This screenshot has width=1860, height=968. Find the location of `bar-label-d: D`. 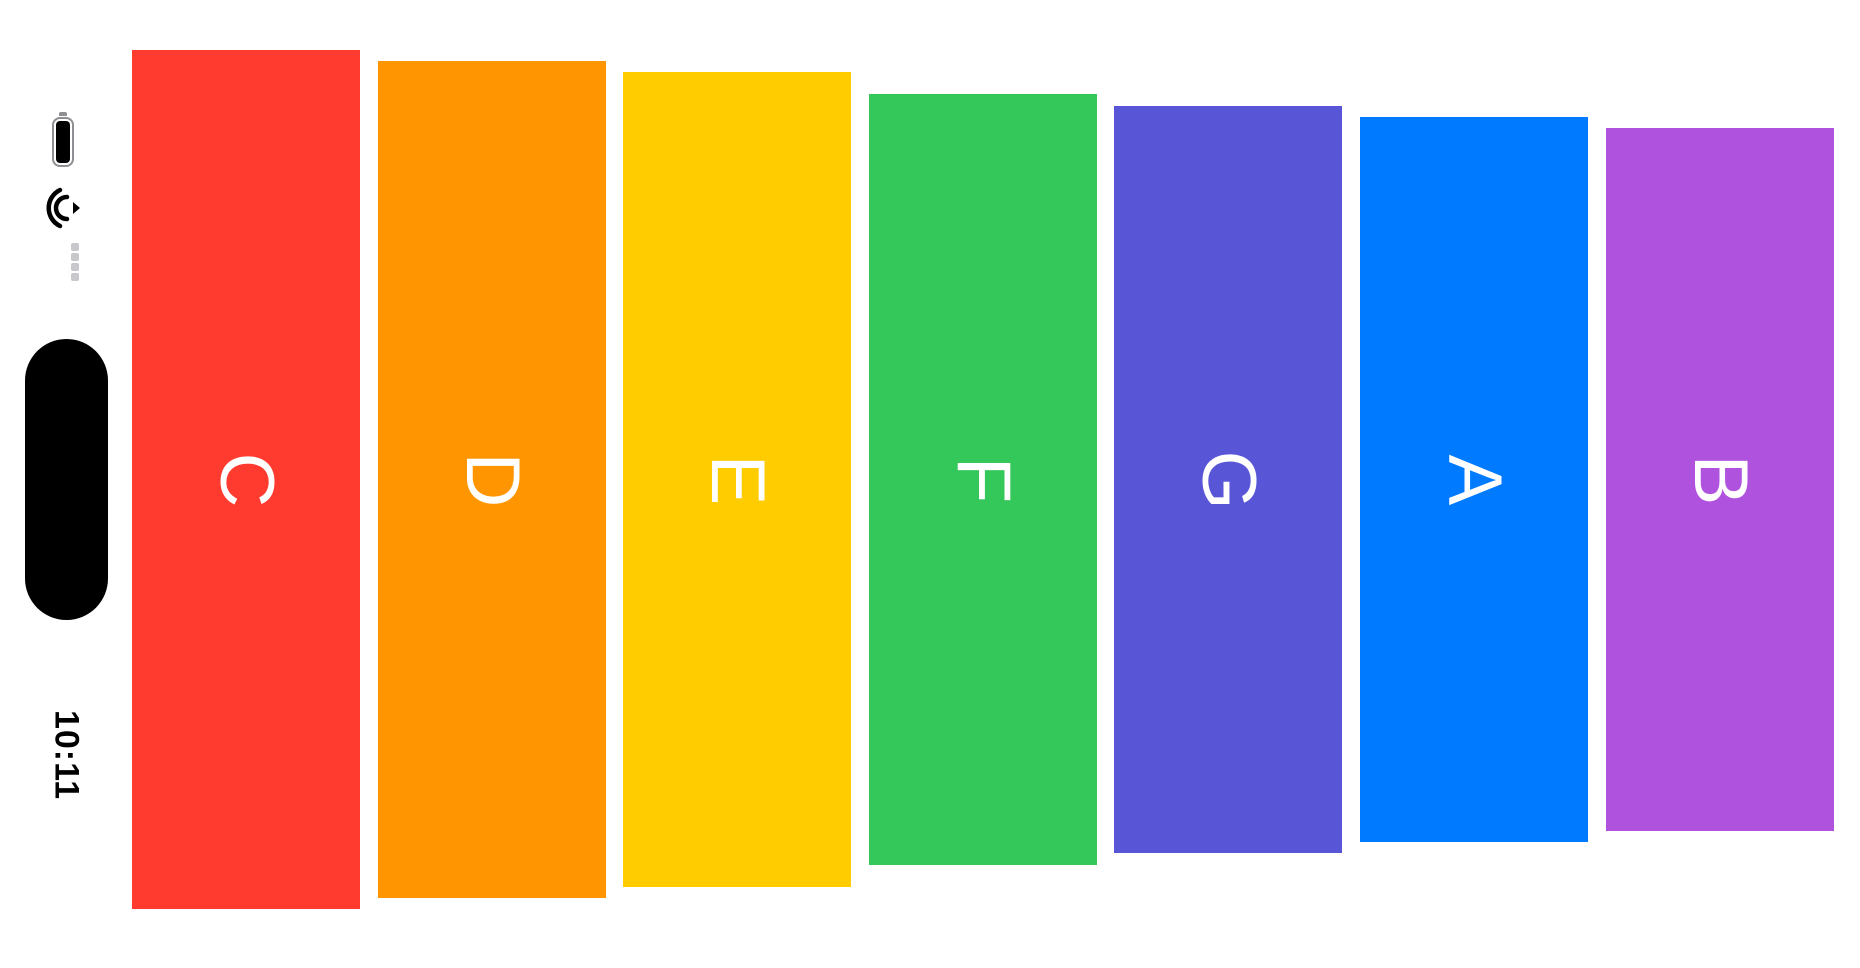

bar-label-d: D is located at coordinates (492, 479).